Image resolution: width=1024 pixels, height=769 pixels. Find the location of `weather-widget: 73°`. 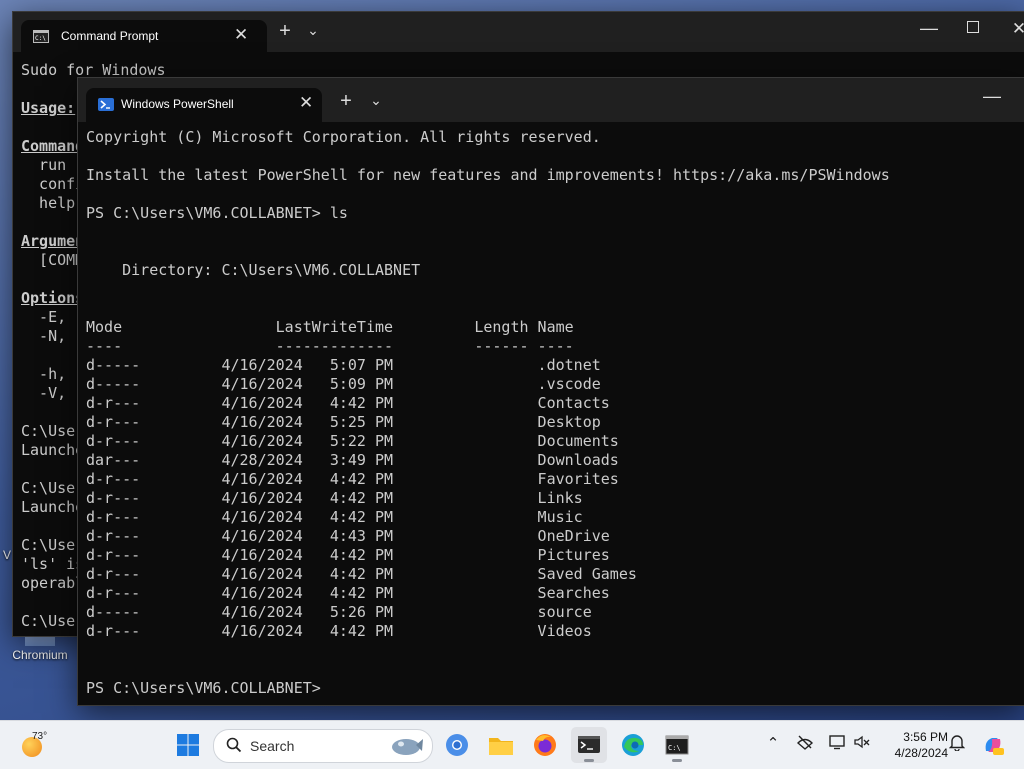

weather-widget: 73° is located at coordinates (43, 745).